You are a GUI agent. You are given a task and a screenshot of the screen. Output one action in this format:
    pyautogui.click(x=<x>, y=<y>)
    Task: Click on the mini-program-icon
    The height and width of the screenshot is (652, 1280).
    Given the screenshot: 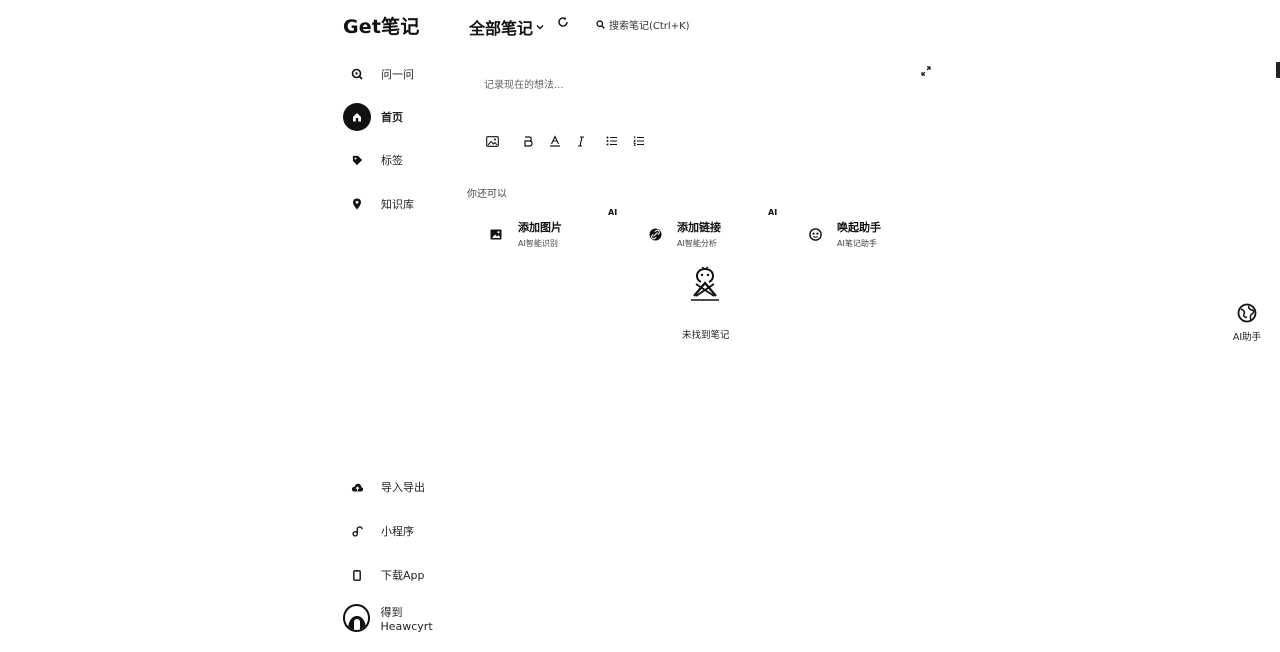 What is the action you would take?
    pyautogui.click(x=357, y=531)
    